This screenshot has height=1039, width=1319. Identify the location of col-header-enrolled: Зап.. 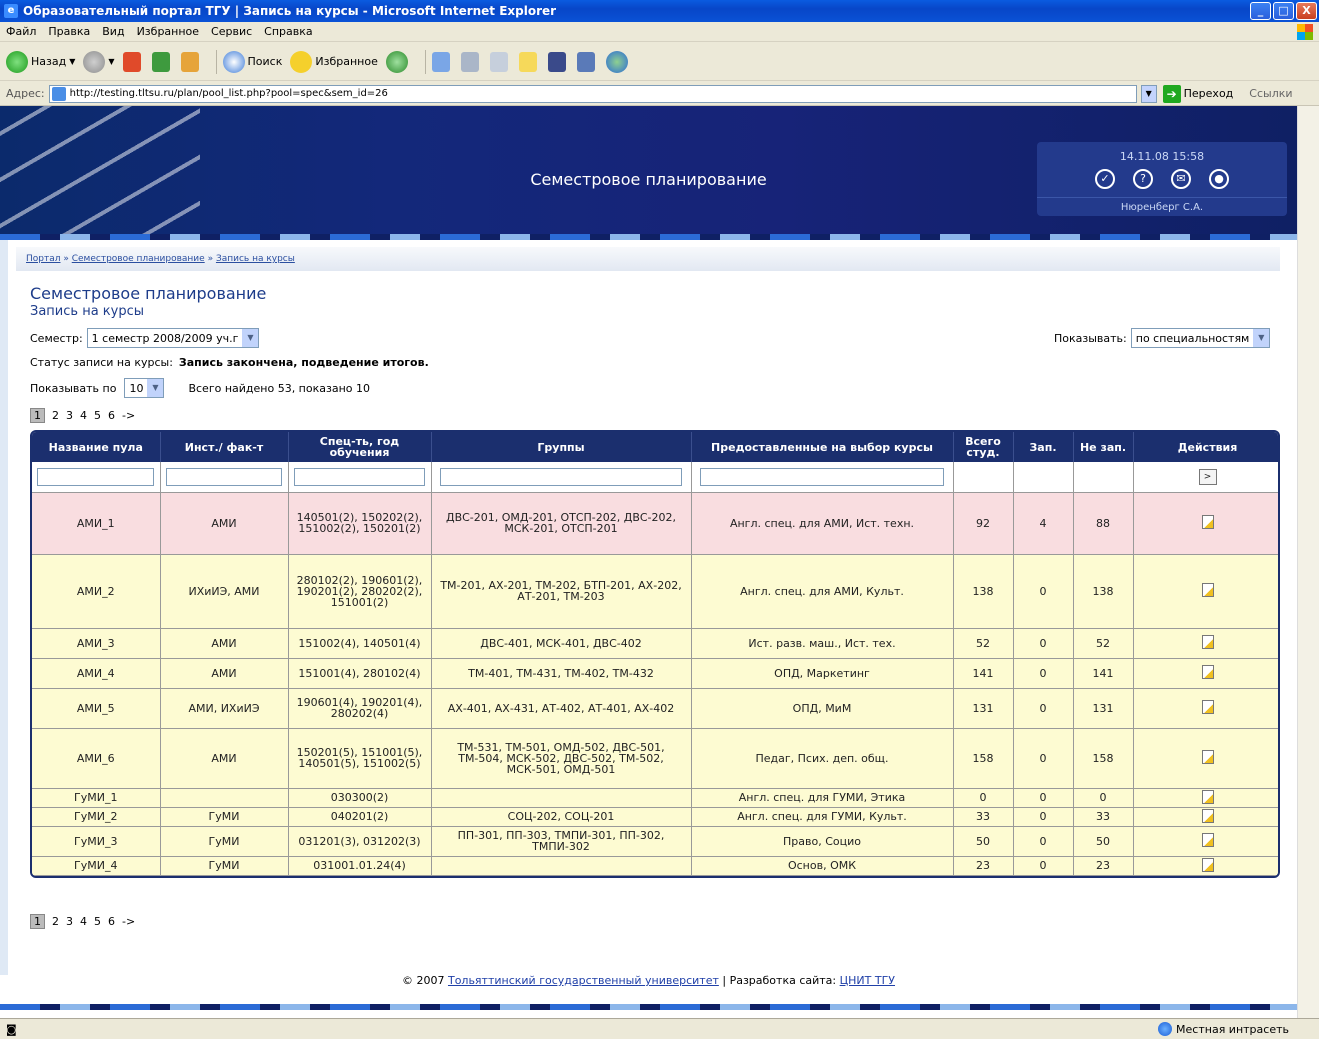
(1043, 447).